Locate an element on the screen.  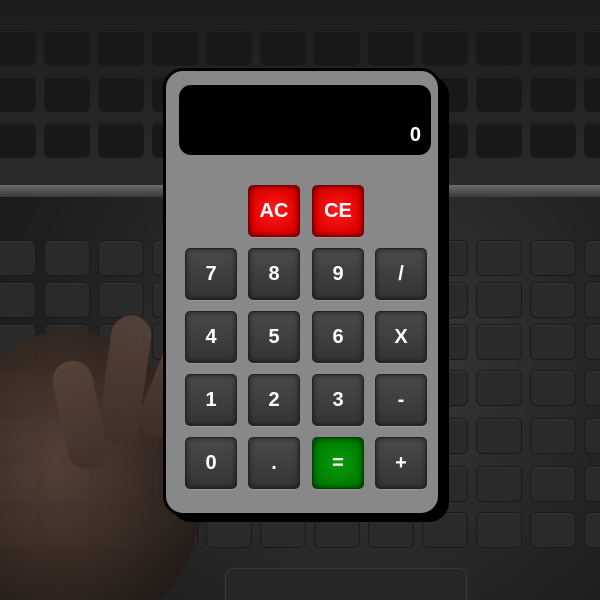
display-value: 0 is located at coordinates (415, 135).